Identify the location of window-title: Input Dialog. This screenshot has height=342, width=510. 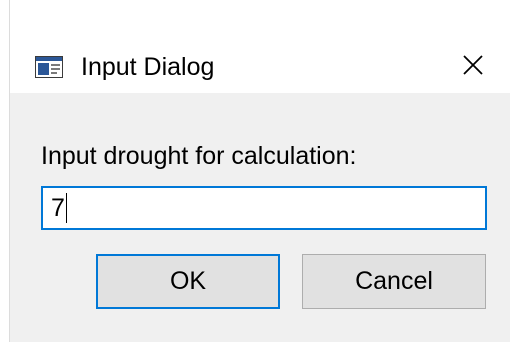
(148, 67).